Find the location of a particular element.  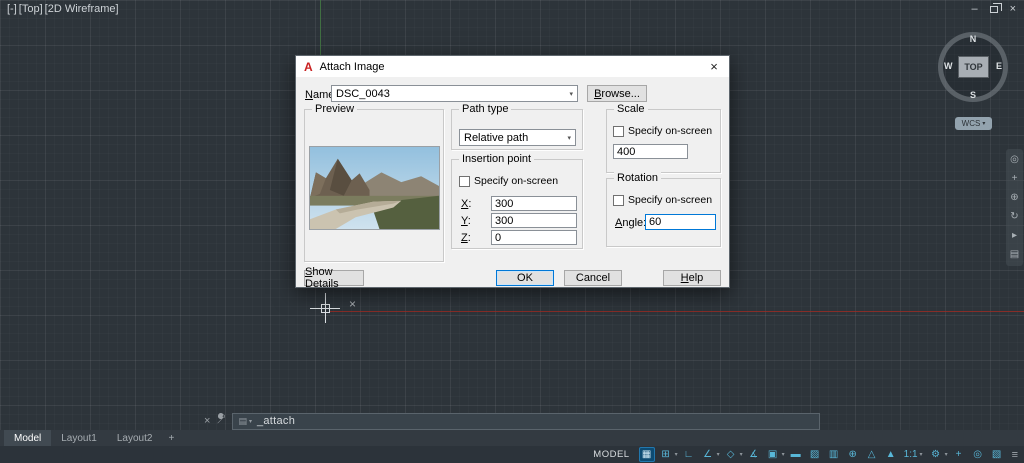

scale-group-label: Scale is located at coordinates (631, 109).